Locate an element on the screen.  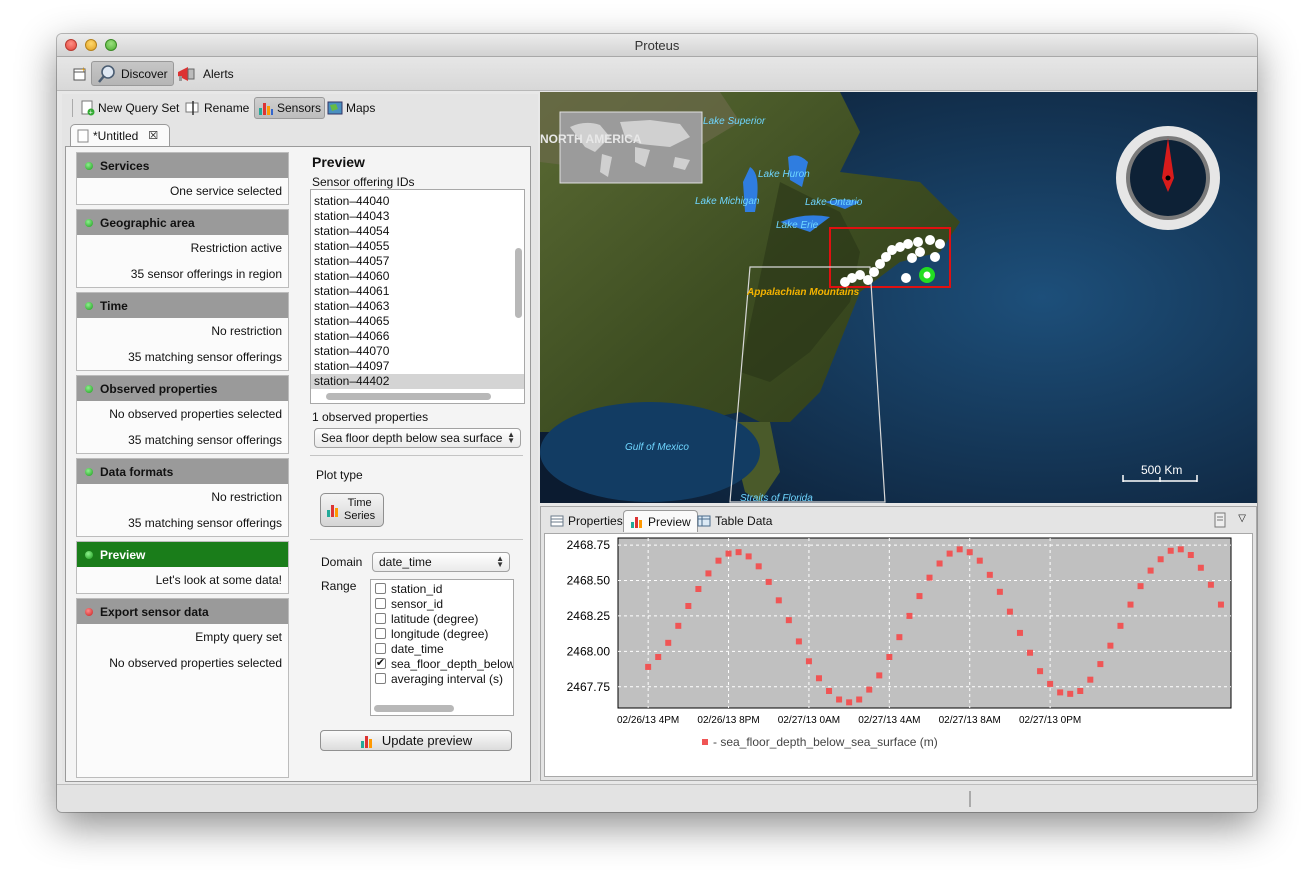
offering-id-item: station–44061 is located at coordinates (417, 291).